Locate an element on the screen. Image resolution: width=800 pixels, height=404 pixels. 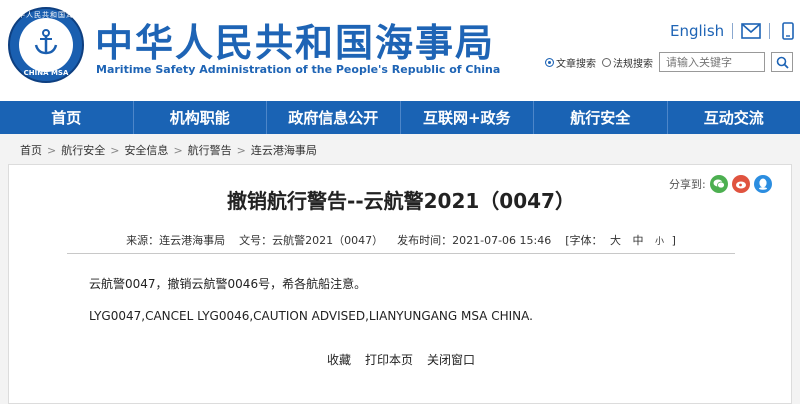
breadcrumb-item: 连云港海事局 is located at coordinates (284, 150).